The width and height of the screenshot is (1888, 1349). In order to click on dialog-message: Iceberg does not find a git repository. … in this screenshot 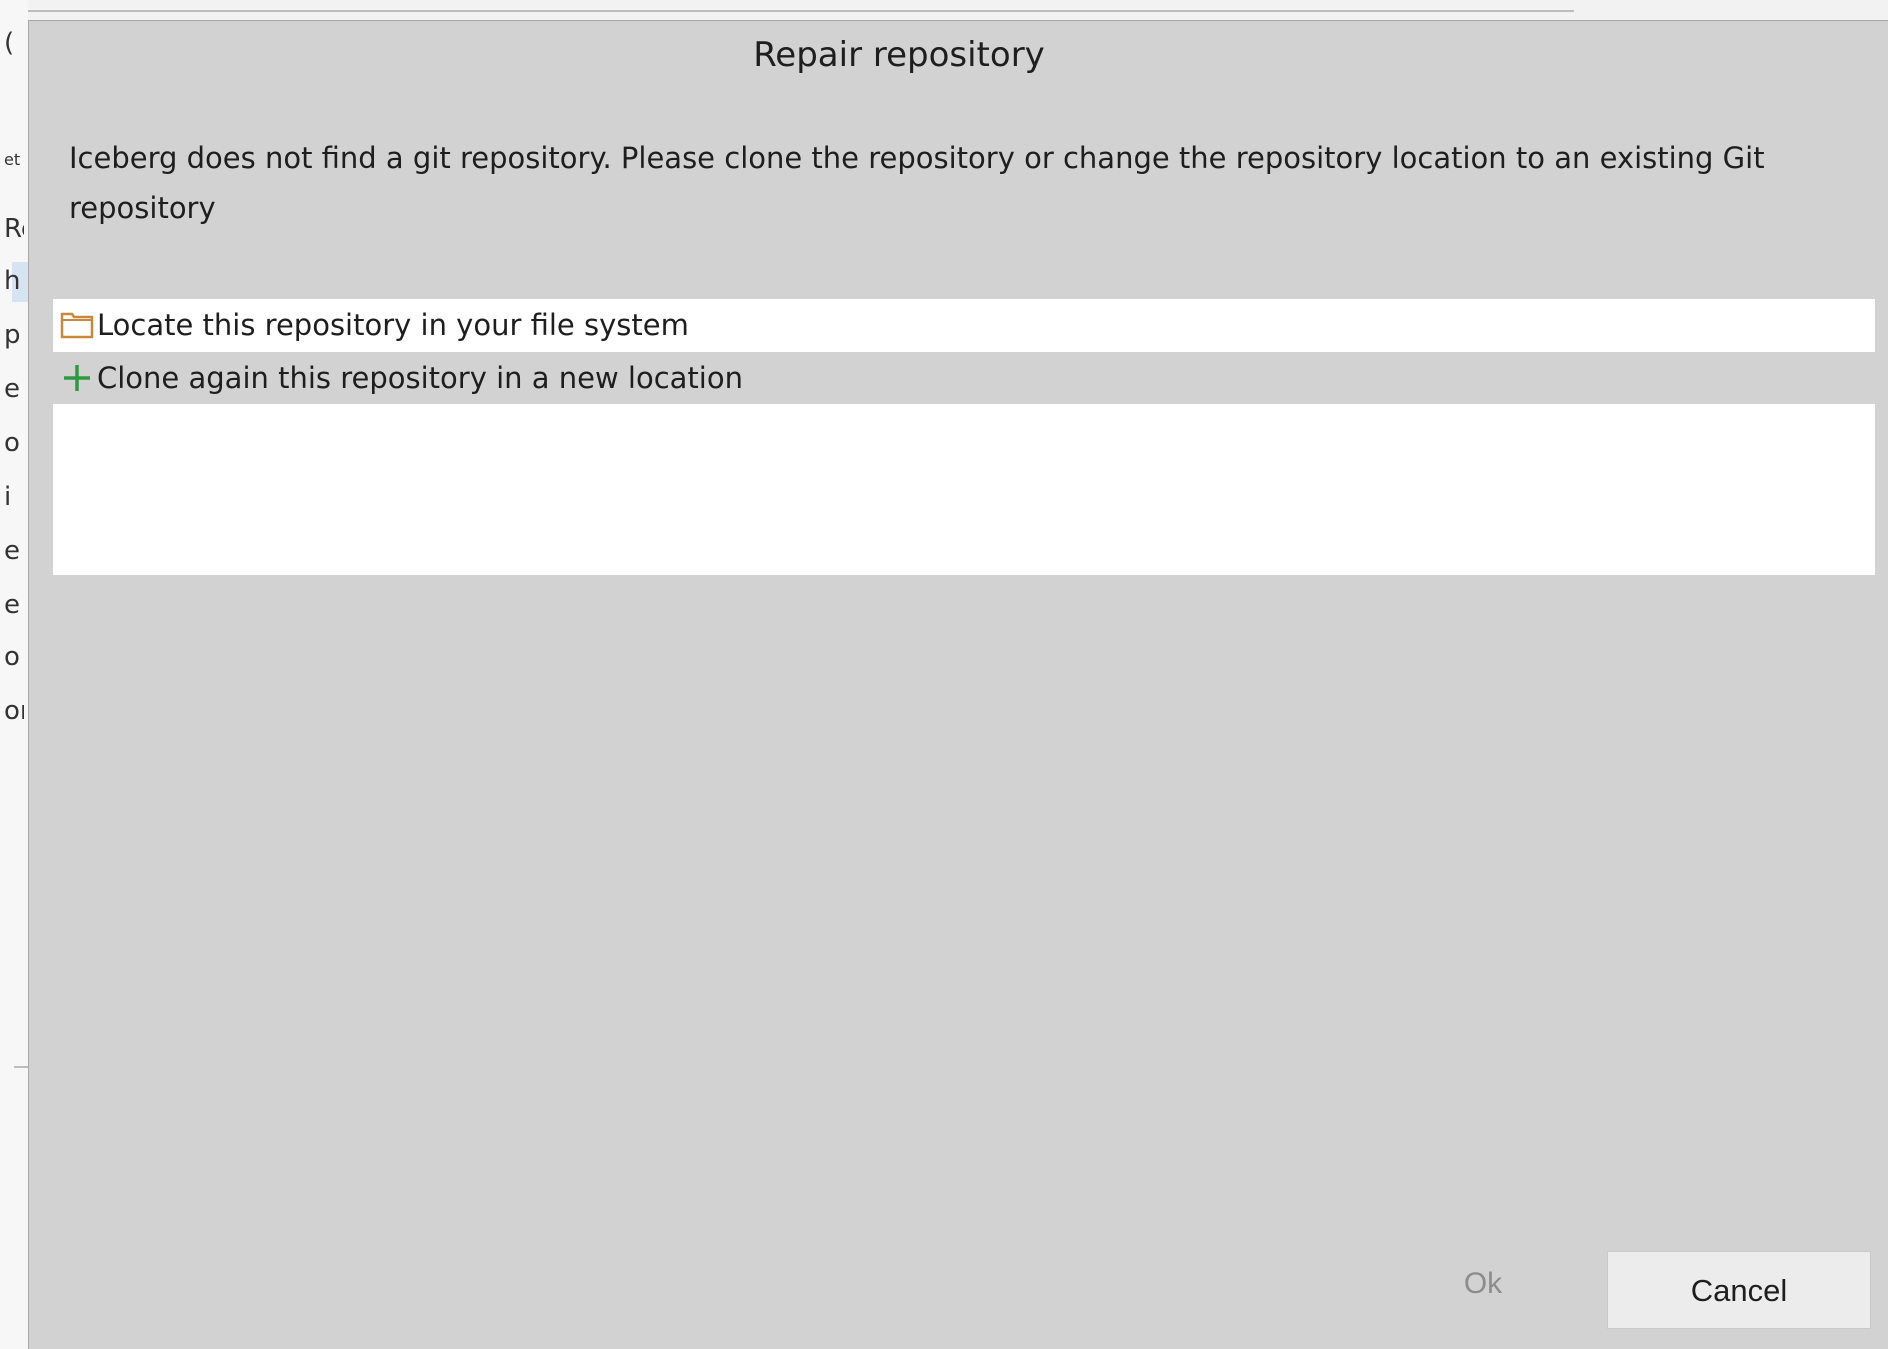, I will do `click(917, 183)`.